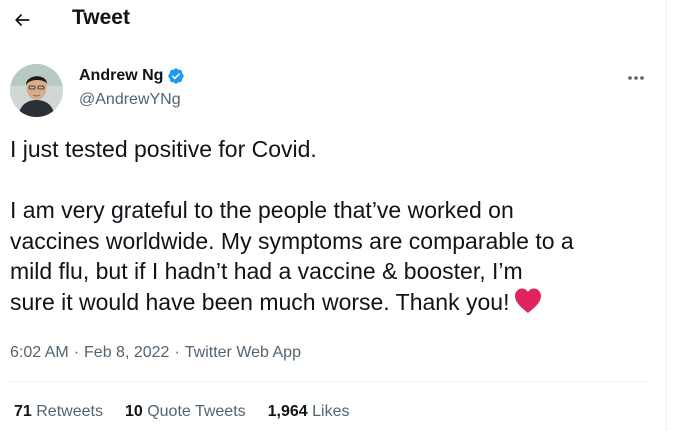 The height and width of the screenshot is (431, 682). What do you see at coordinates (309, 412) in the screenshot?
I see `likes-stat: 1,964 Likes` at bounding box center [309, 412].